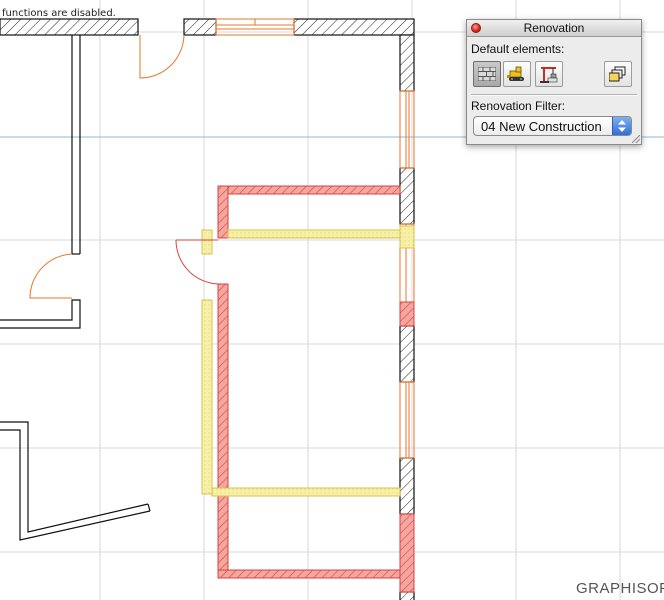 Image resolution: width=664 pixels, height=600 pixels. I want to click on palette-title: Renovation, so click(554, 28).